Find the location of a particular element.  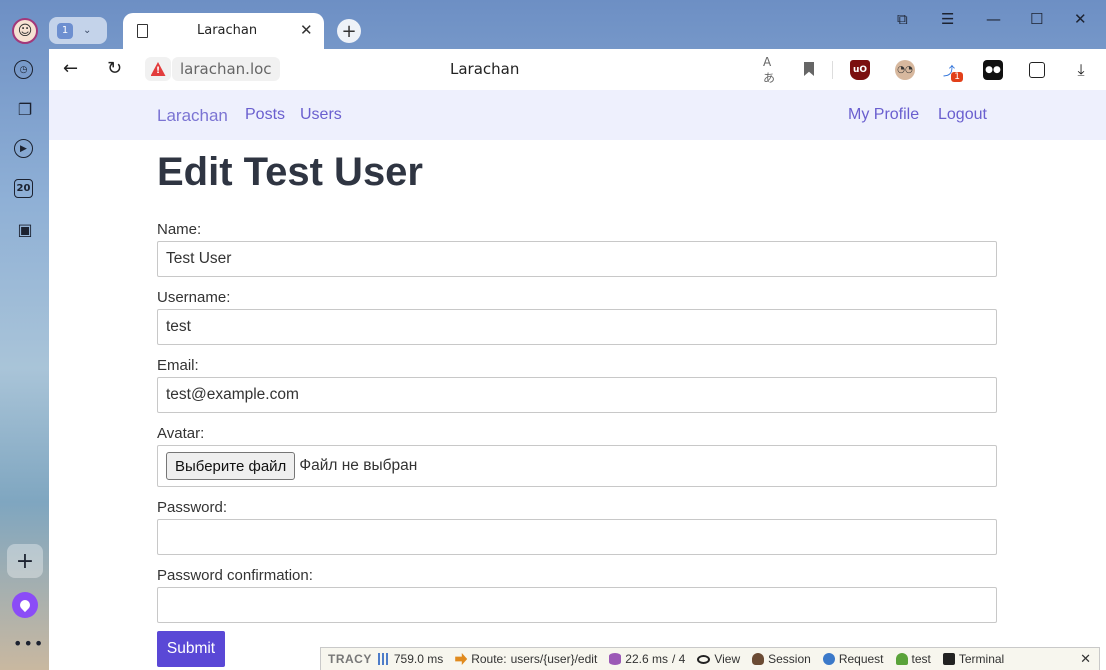

email-label: Email: is located at coordinates (178, 365).